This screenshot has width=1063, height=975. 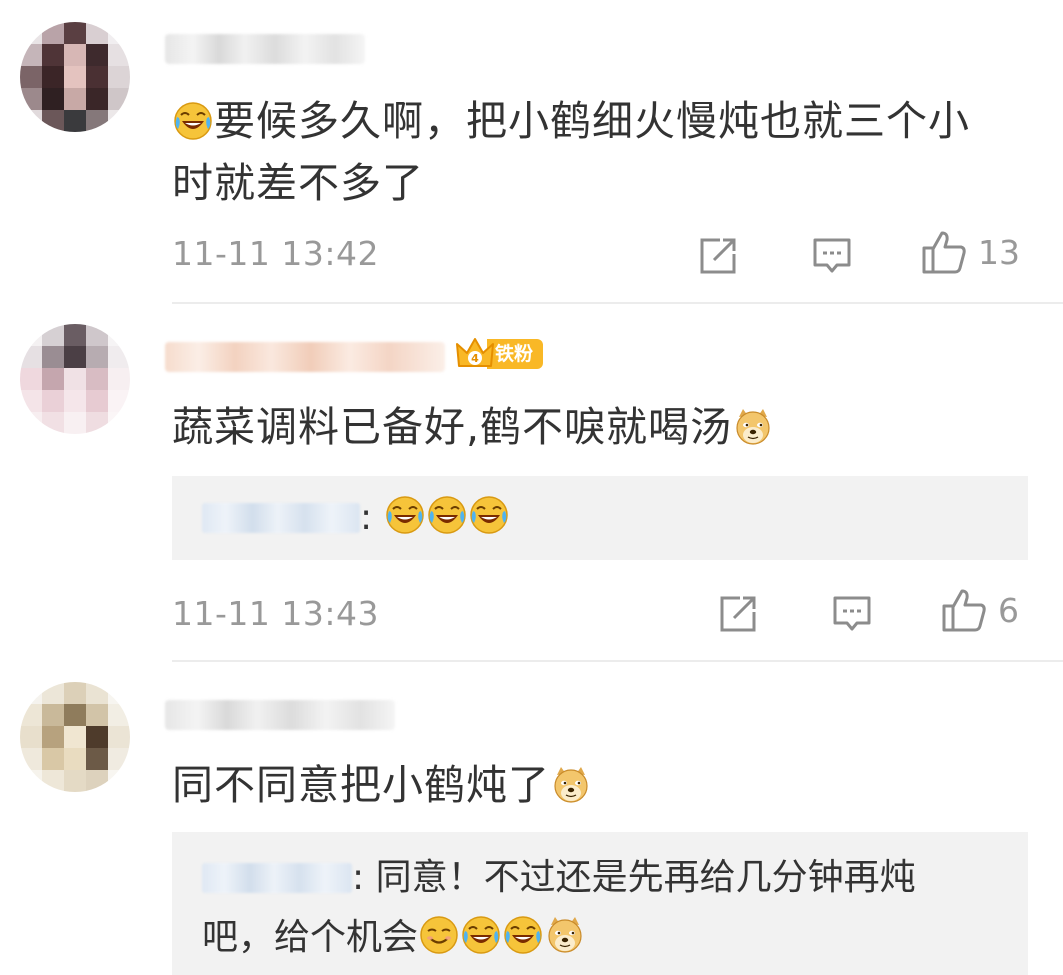 I want to click on like-button: 13, so click(x=970, y=252).